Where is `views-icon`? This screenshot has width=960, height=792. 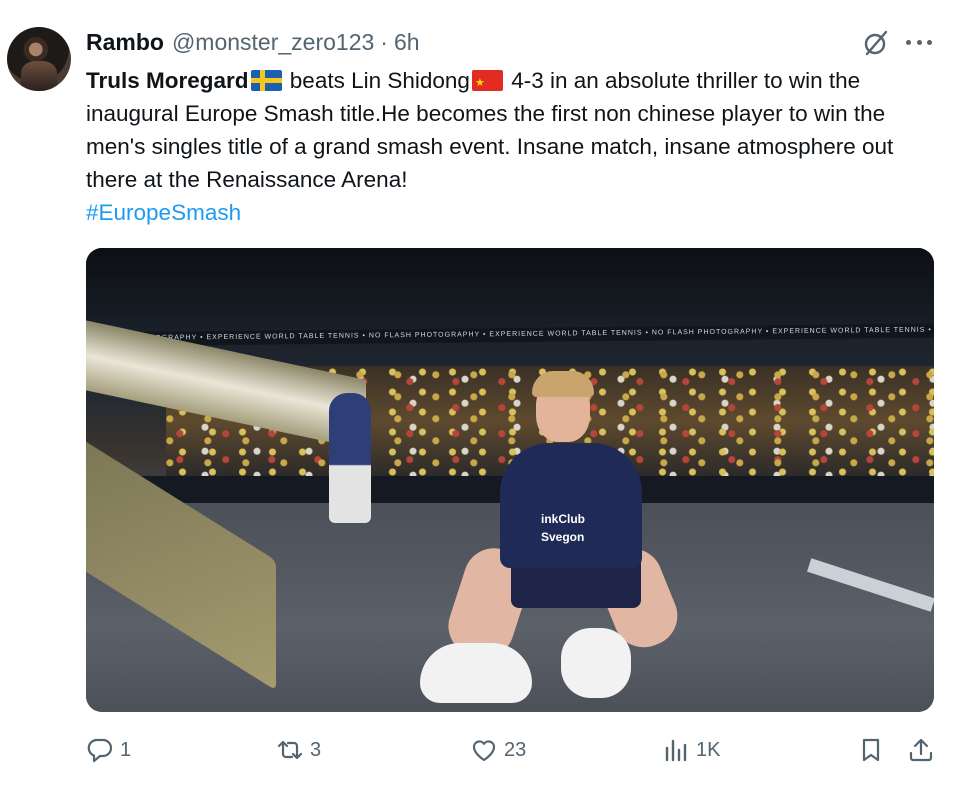 views-icon is located at coordinates (676, 750).